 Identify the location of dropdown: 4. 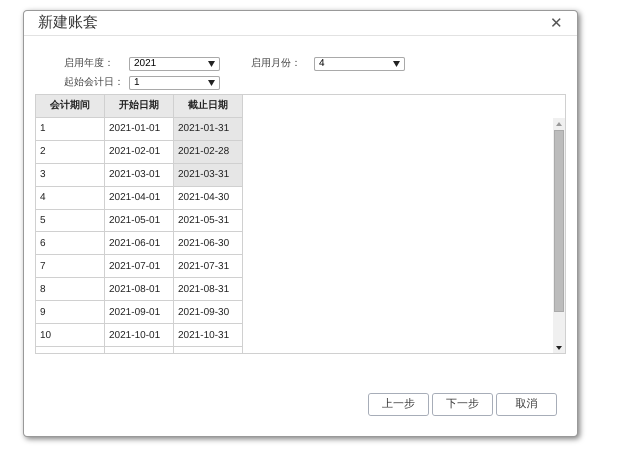
(359, 63).